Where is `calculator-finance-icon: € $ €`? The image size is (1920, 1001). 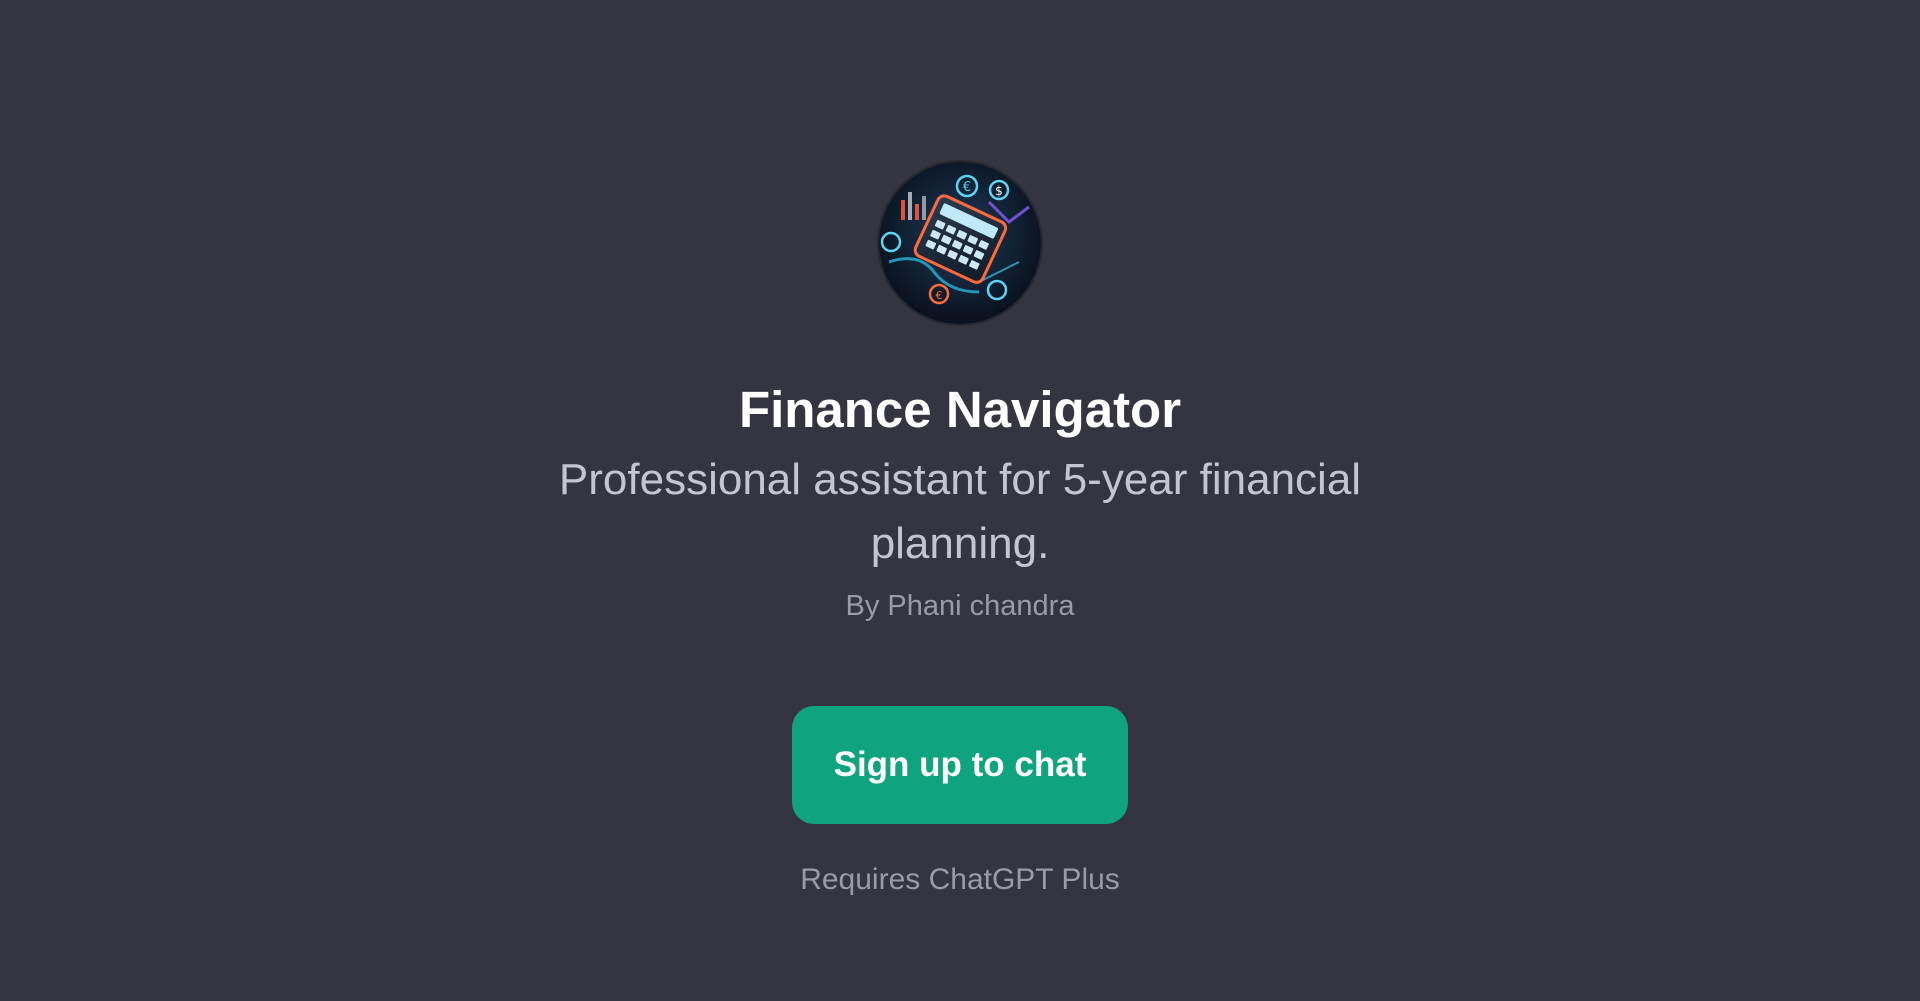 calculator-finance-icon: € $ € is located at coordinates (960, 243).